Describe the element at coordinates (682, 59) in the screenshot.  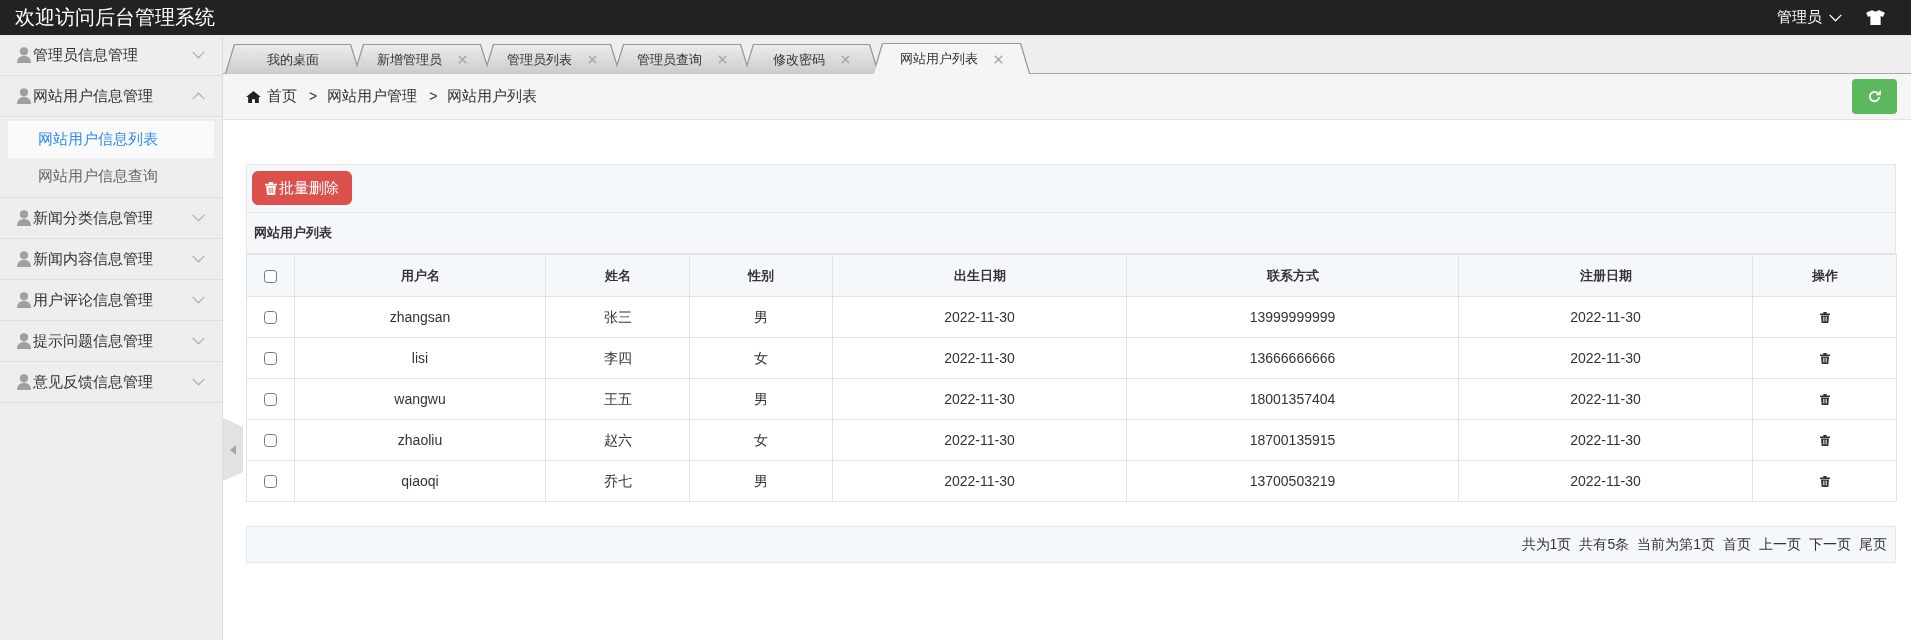
I see `tab: 管理员查询` at that location.